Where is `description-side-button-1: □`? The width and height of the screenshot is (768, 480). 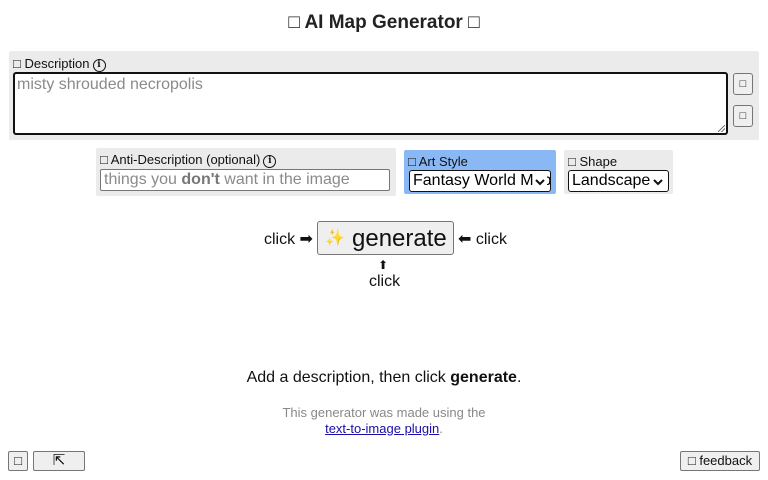 description-side-button-1: □ is located at coordinates (743, 84).